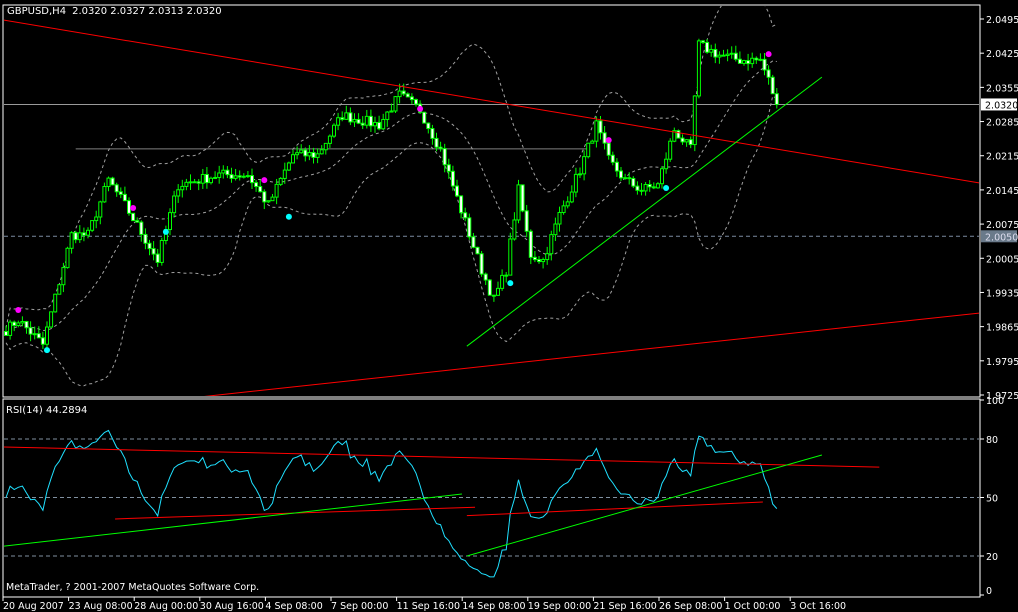 This screenshot has width=1018, height=612. I want to click on fractal-down-marker, so click(47, 350).